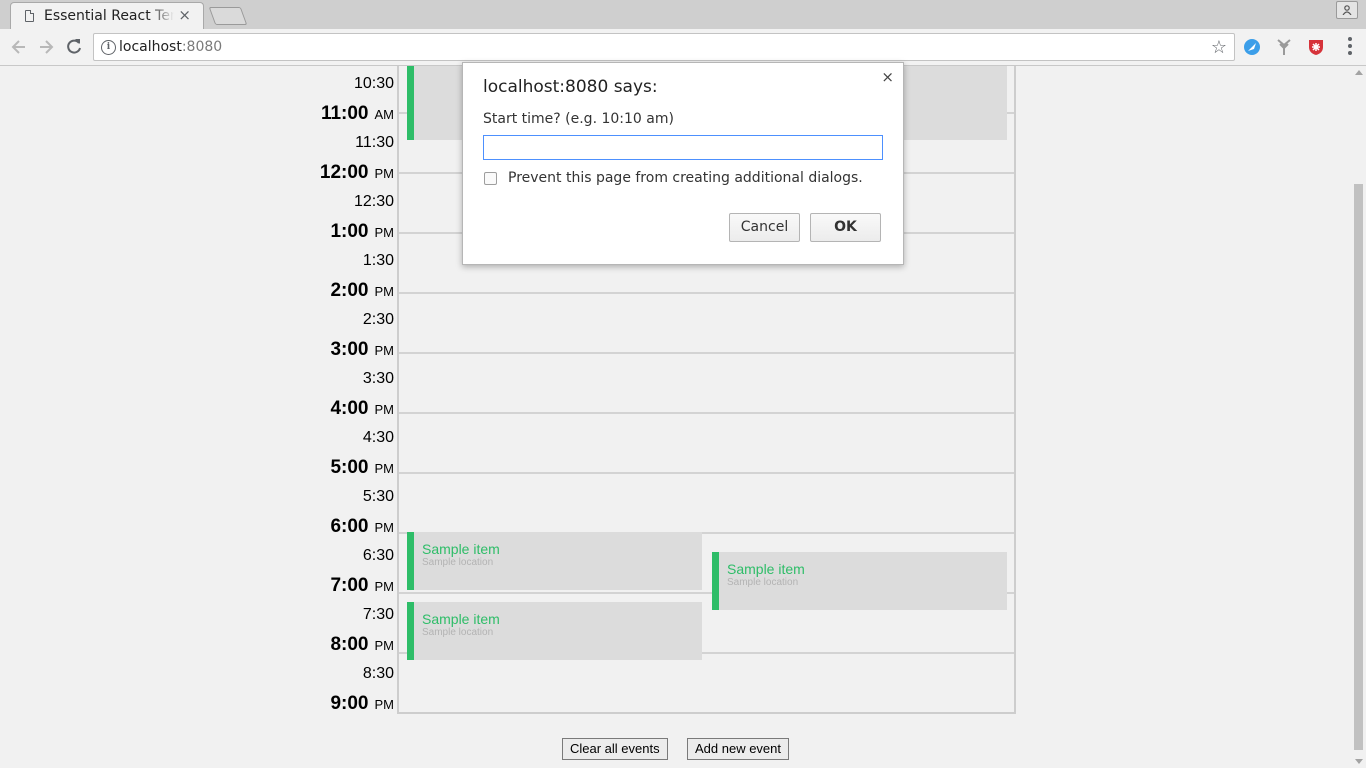 This screenshot has height=768, width=1366. I want to click on time-label: 7:30, so click(378, 614).